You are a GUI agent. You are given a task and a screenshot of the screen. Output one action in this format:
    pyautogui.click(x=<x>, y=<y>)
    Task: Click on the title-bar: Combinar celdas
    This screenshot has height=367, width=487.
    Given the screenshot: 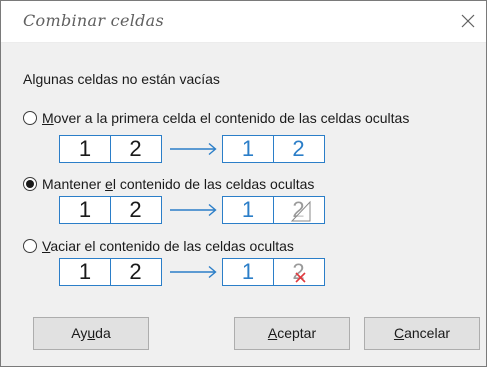 What is the action you would take?
    pyautogui.click(x=243, y=22)
    